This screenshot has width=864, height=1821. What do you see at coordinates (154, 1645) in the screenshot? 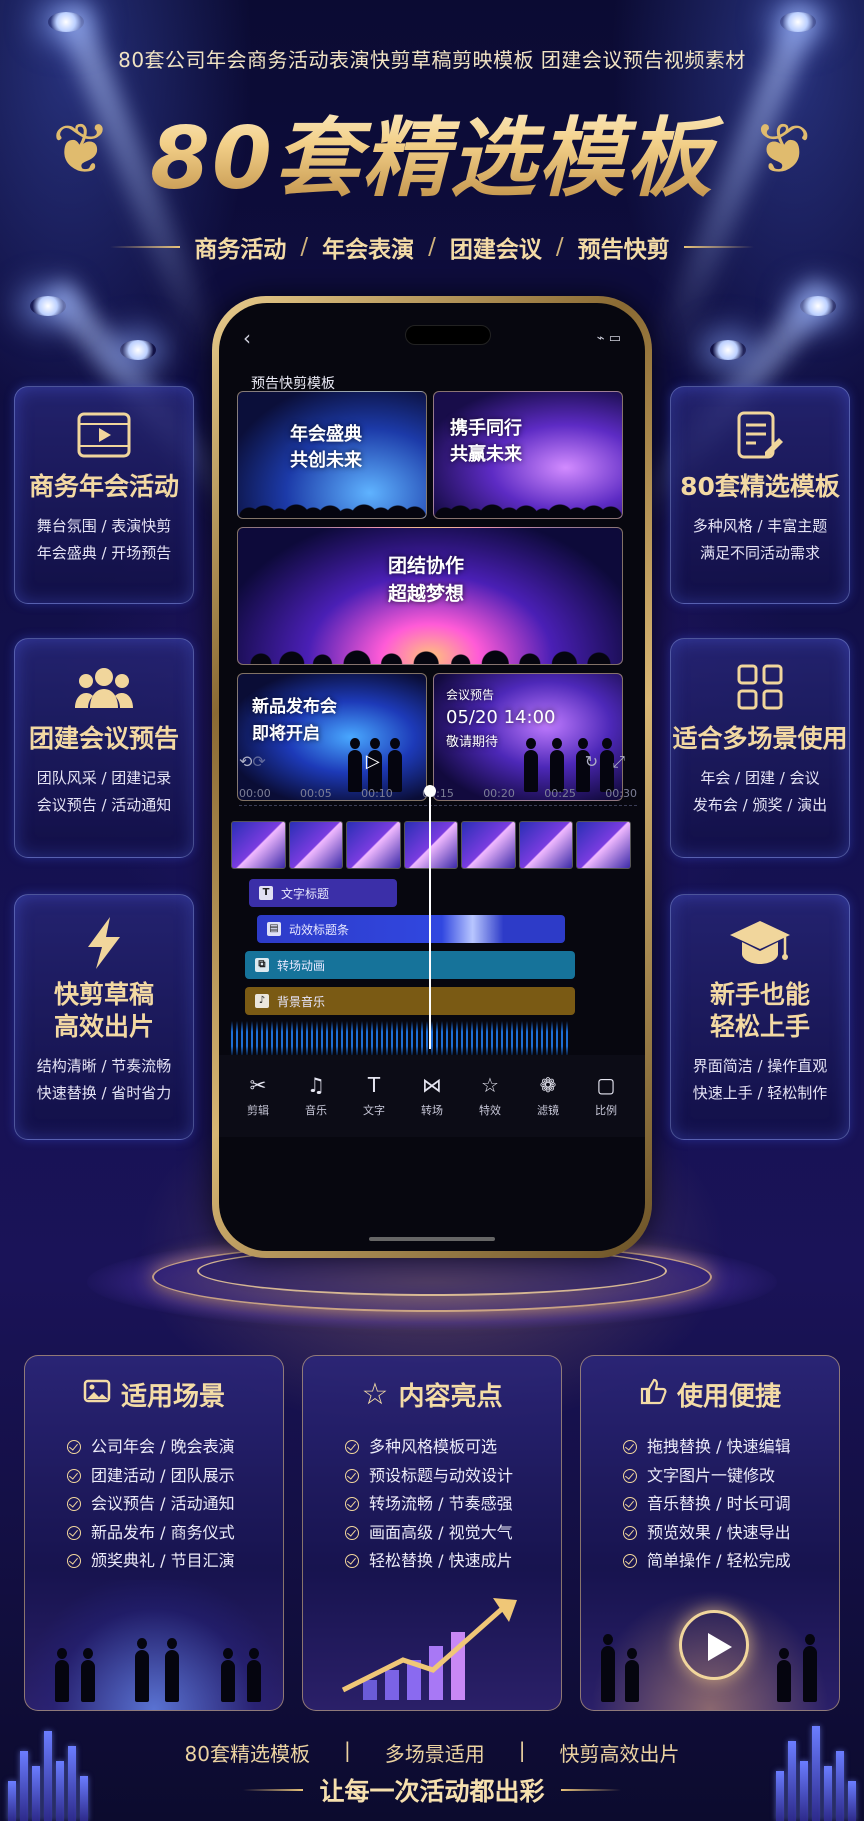
I see `stage-scene-illustration` at bounding box center [154, 1645].